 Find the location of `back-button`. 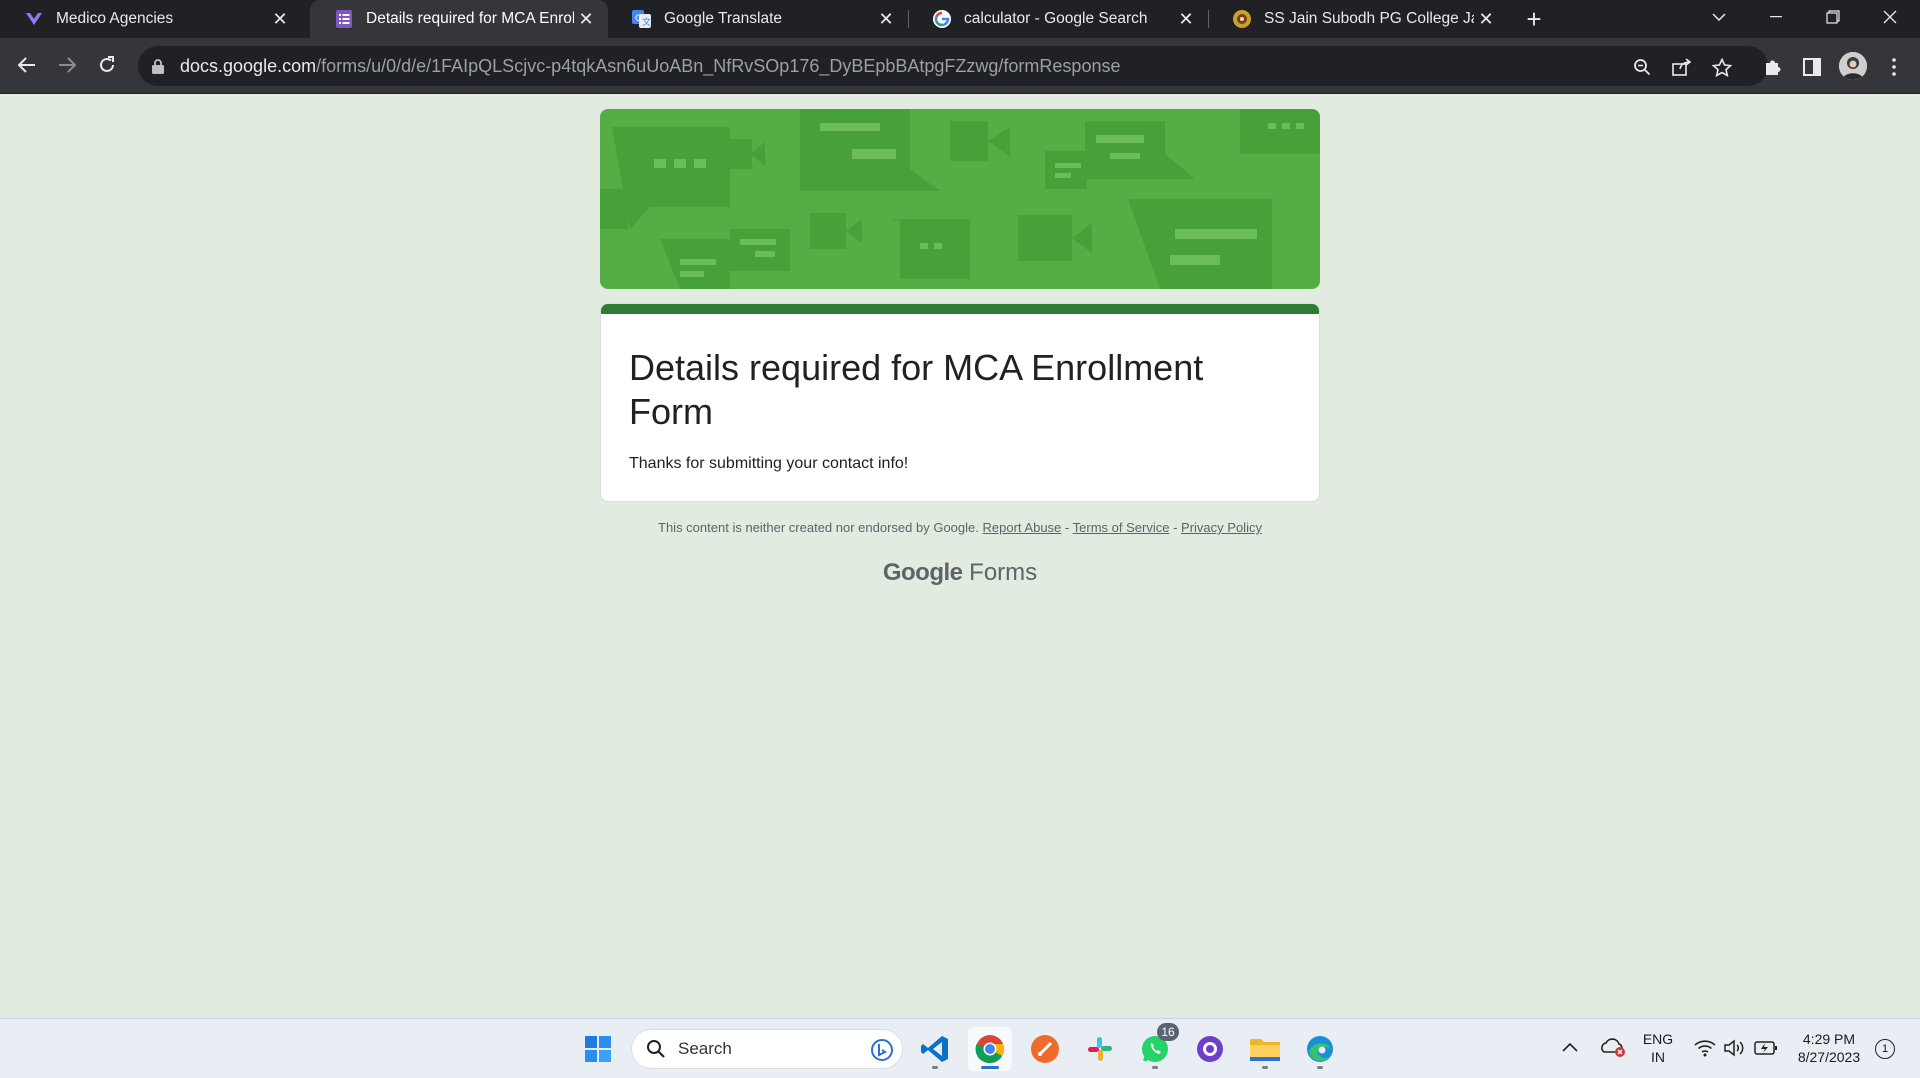

back-button is located at coordinates (27, 65).